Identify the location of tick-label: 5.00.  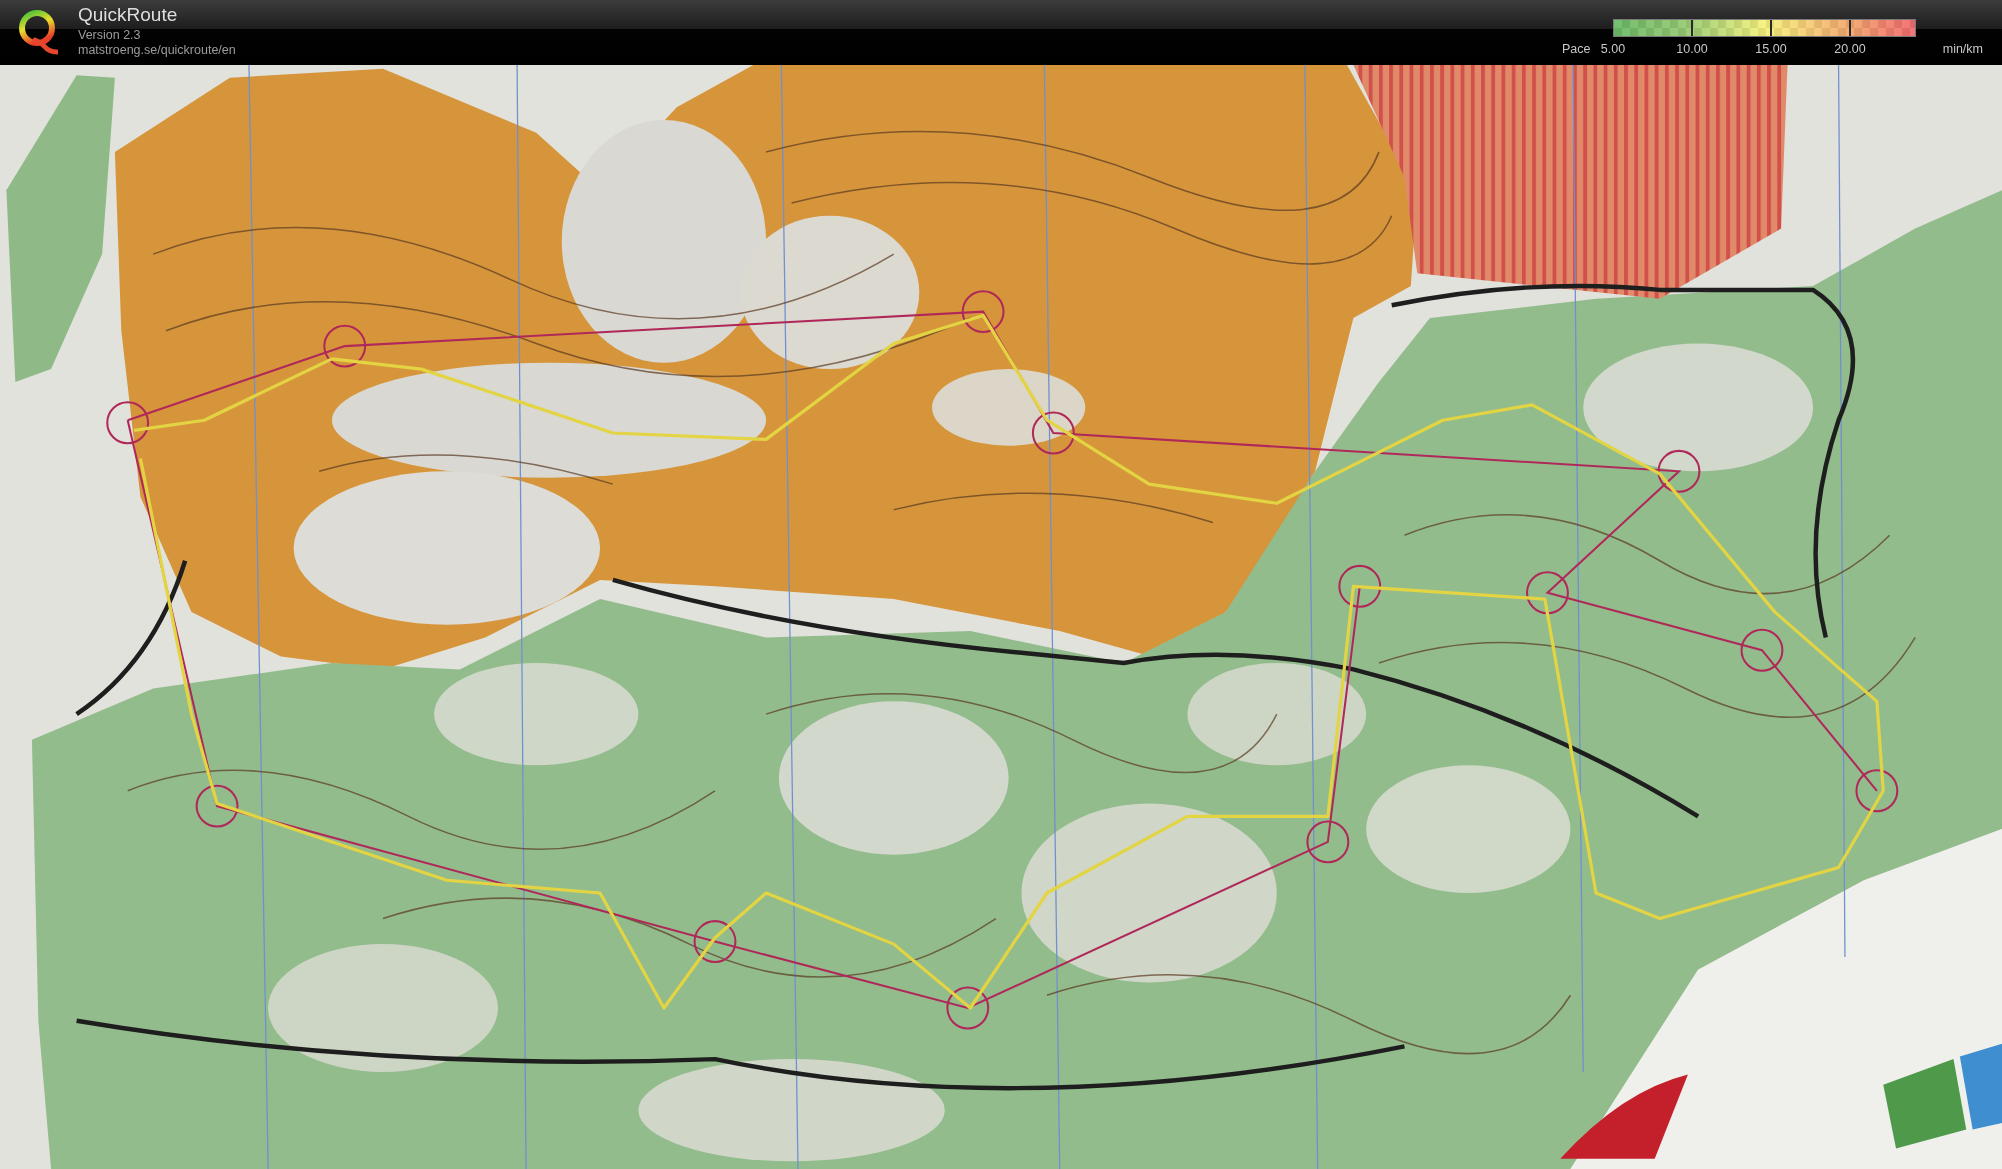
(1613, 48).